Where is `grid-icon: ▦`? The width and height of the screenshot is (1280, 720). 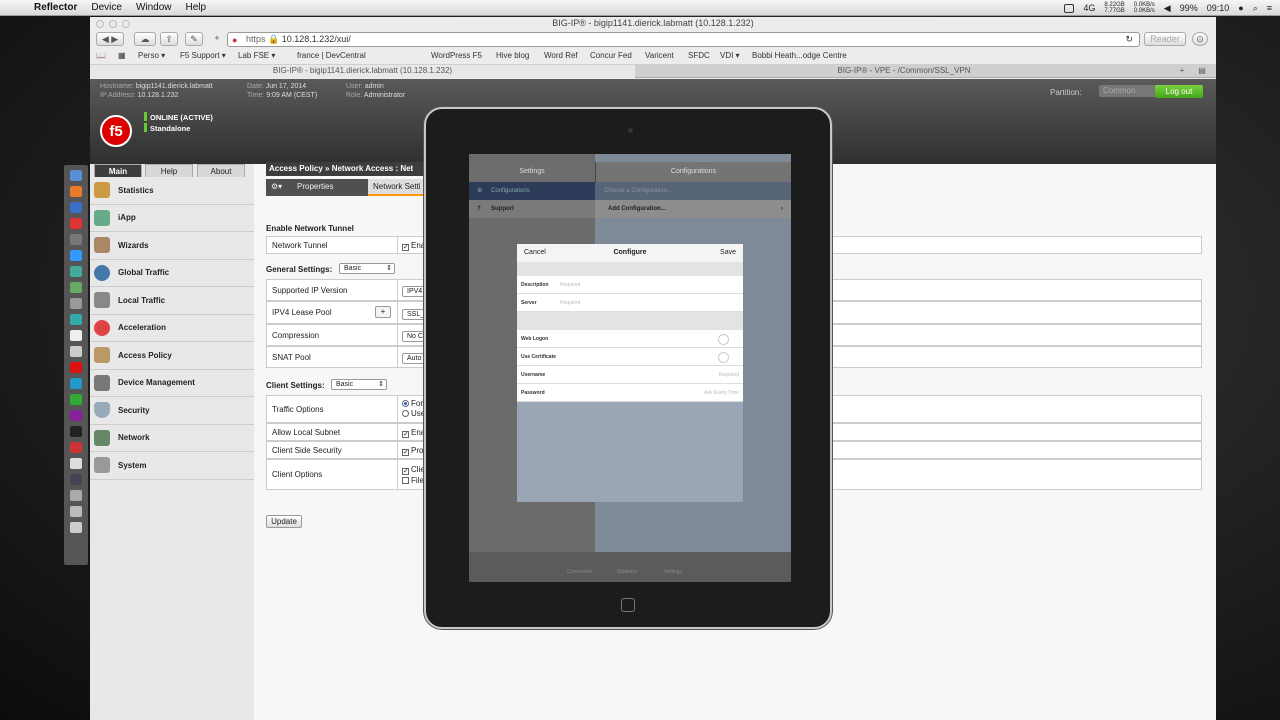
grid-icon: ▦ is located at coordinates (122, 55).